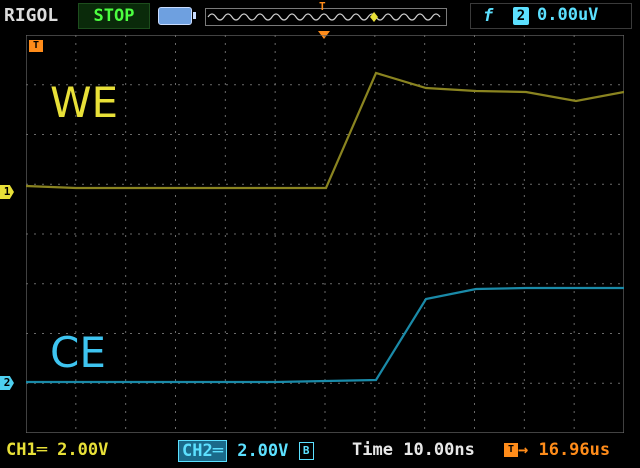 The height and width of the screenshot is (468, 640). Describe the element at coordinates (31, 15) in the screenshot. I see `brand-label: RIGOL` at that location.